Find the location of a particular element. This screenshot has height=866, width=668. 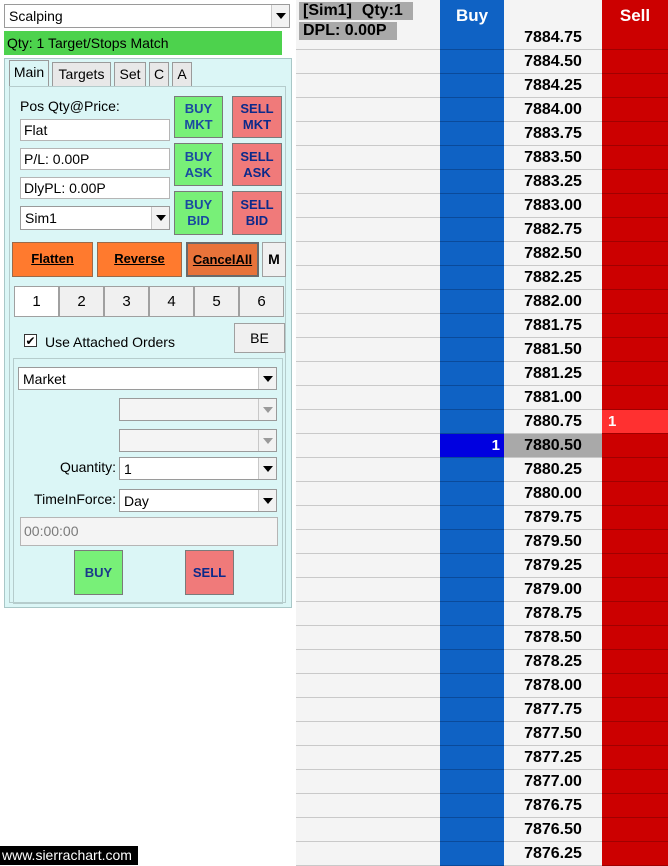

tab-main: Main is located at coordinates (29, 73).